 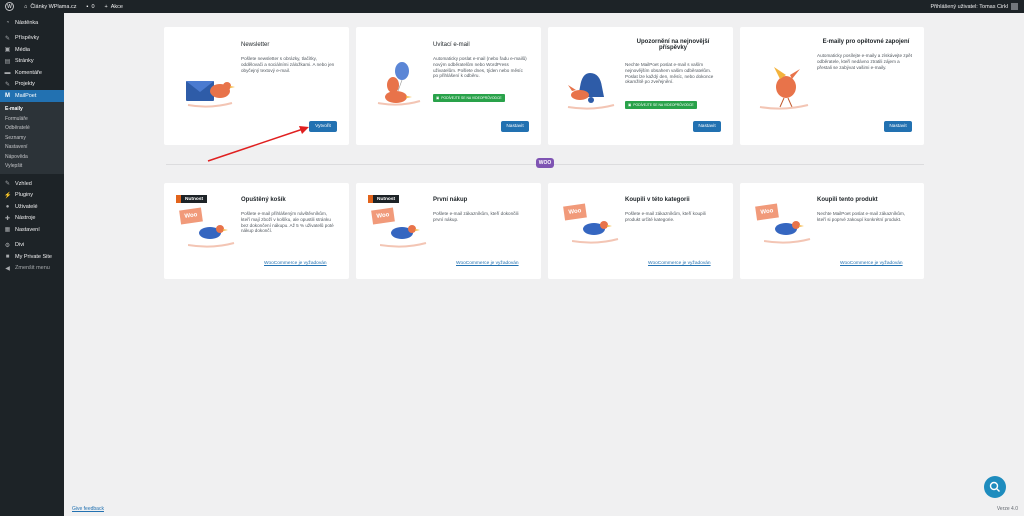 I want to click on wp-logo-menu: W, so click(x=9, y=6).